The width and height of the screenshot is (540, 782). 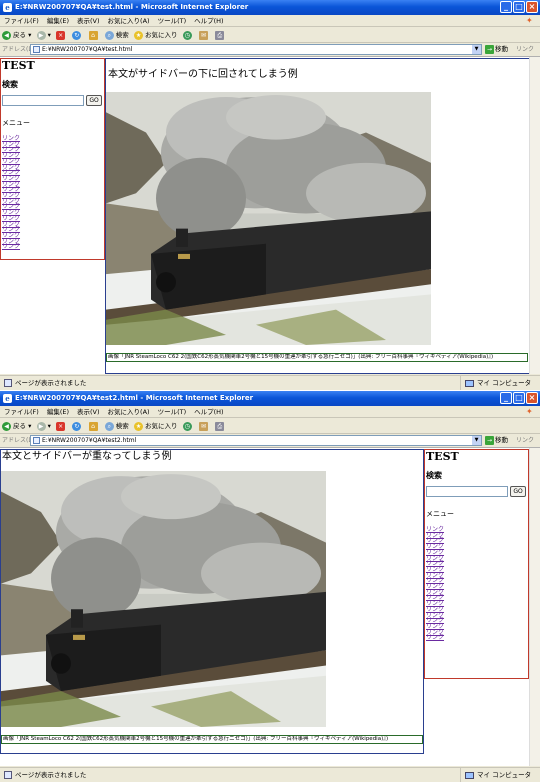 I want to click on page-icon, so click(x=36, y=440).